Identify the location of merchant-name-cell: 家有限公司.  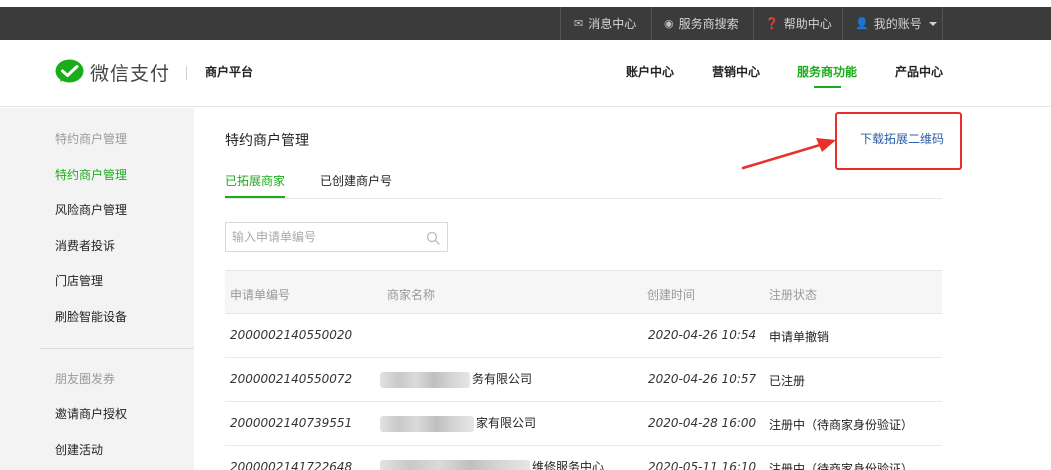
(458, 423).